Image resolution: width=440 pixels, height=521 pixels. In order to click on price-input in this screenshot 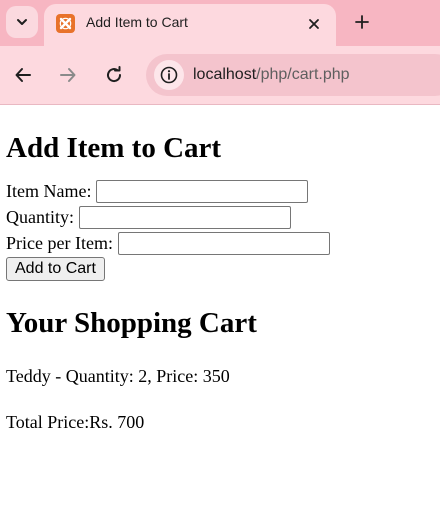, I will do `click(223, 243)`.